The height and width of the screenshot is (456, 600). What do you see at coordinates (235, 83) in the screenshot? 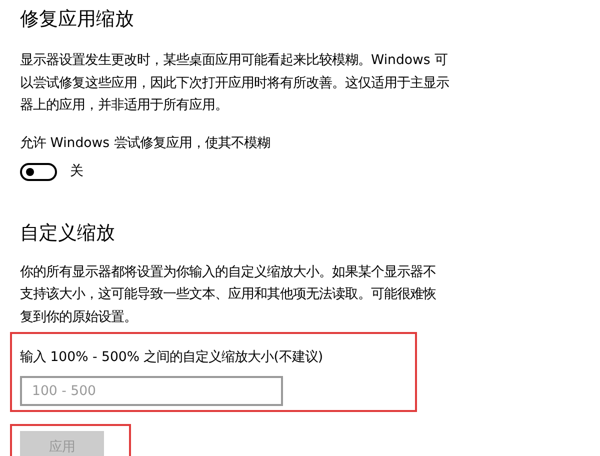
I see `description-text: 显示器设置发生更改时，某些桌面应用可能看起来比较模糊。Windows 可以尝试修复这些应用，因此下次打开应用时将有所改善。这仅适用于主显示器上的应用，并非适用于所有应用。` at bounding box center [235, 83].